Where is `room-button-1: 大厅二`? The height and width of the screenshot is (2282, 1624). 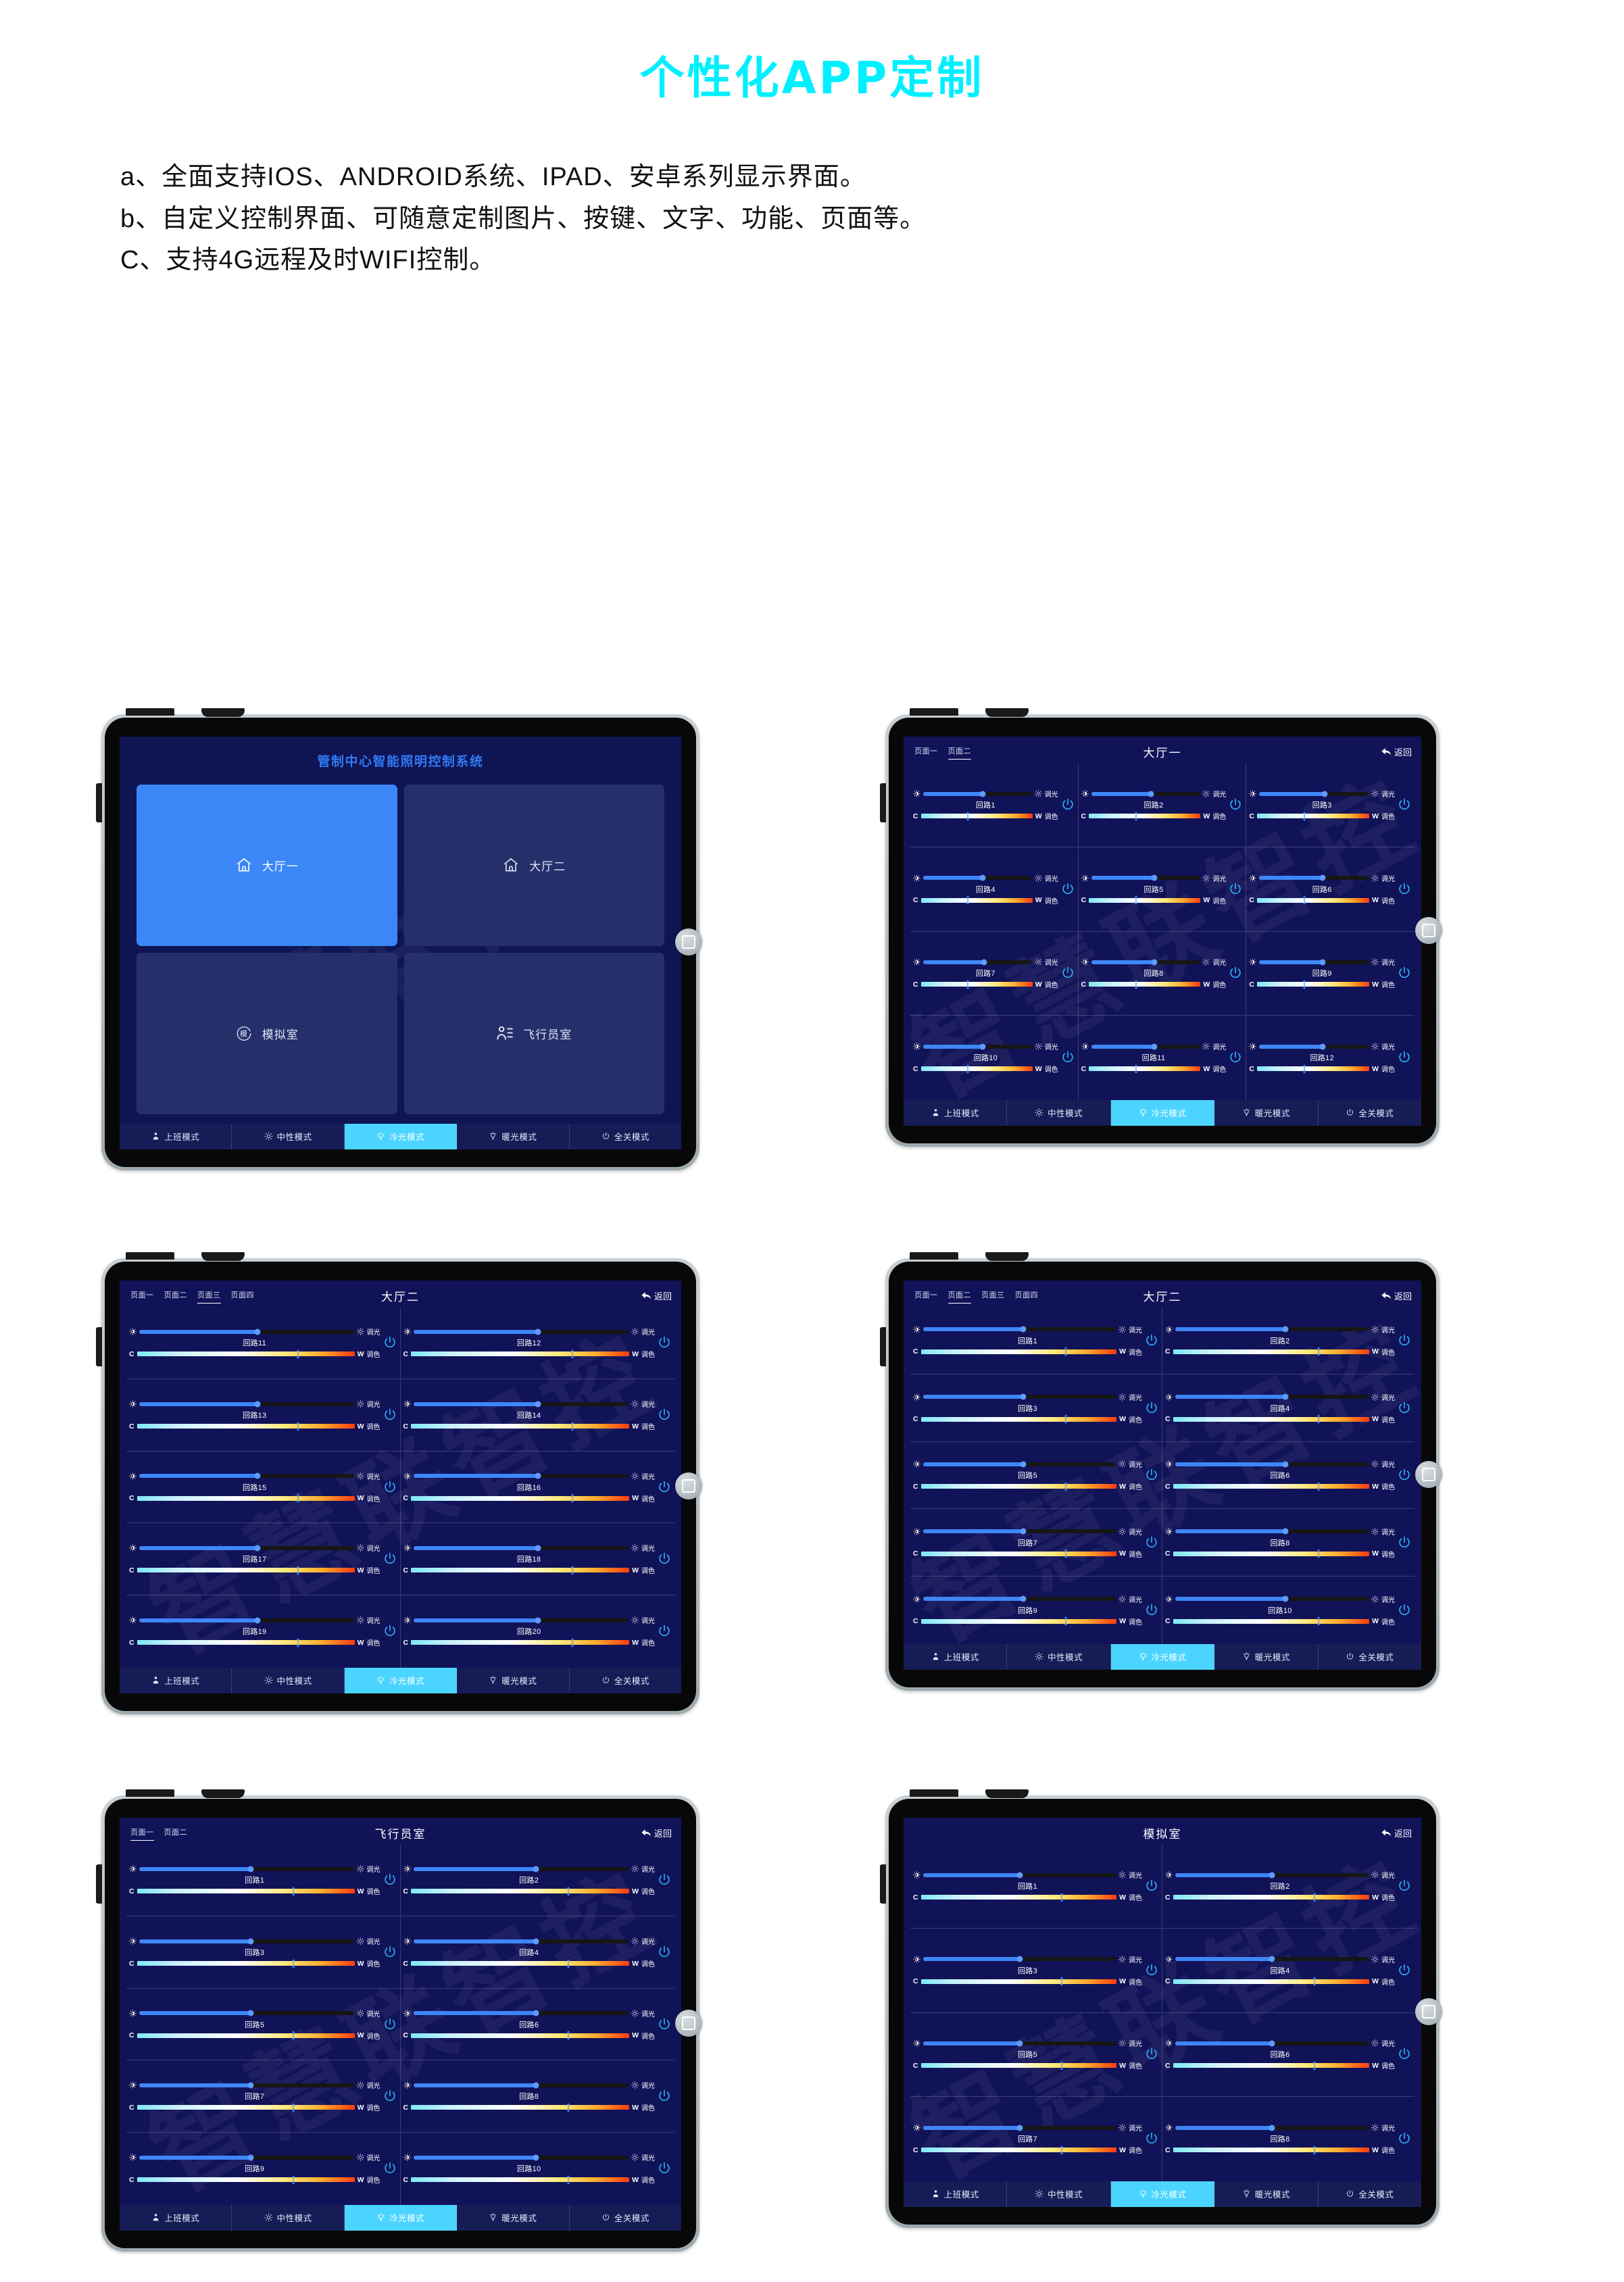
room-button-1: 大厅二 is located at coordinates (533, 865).